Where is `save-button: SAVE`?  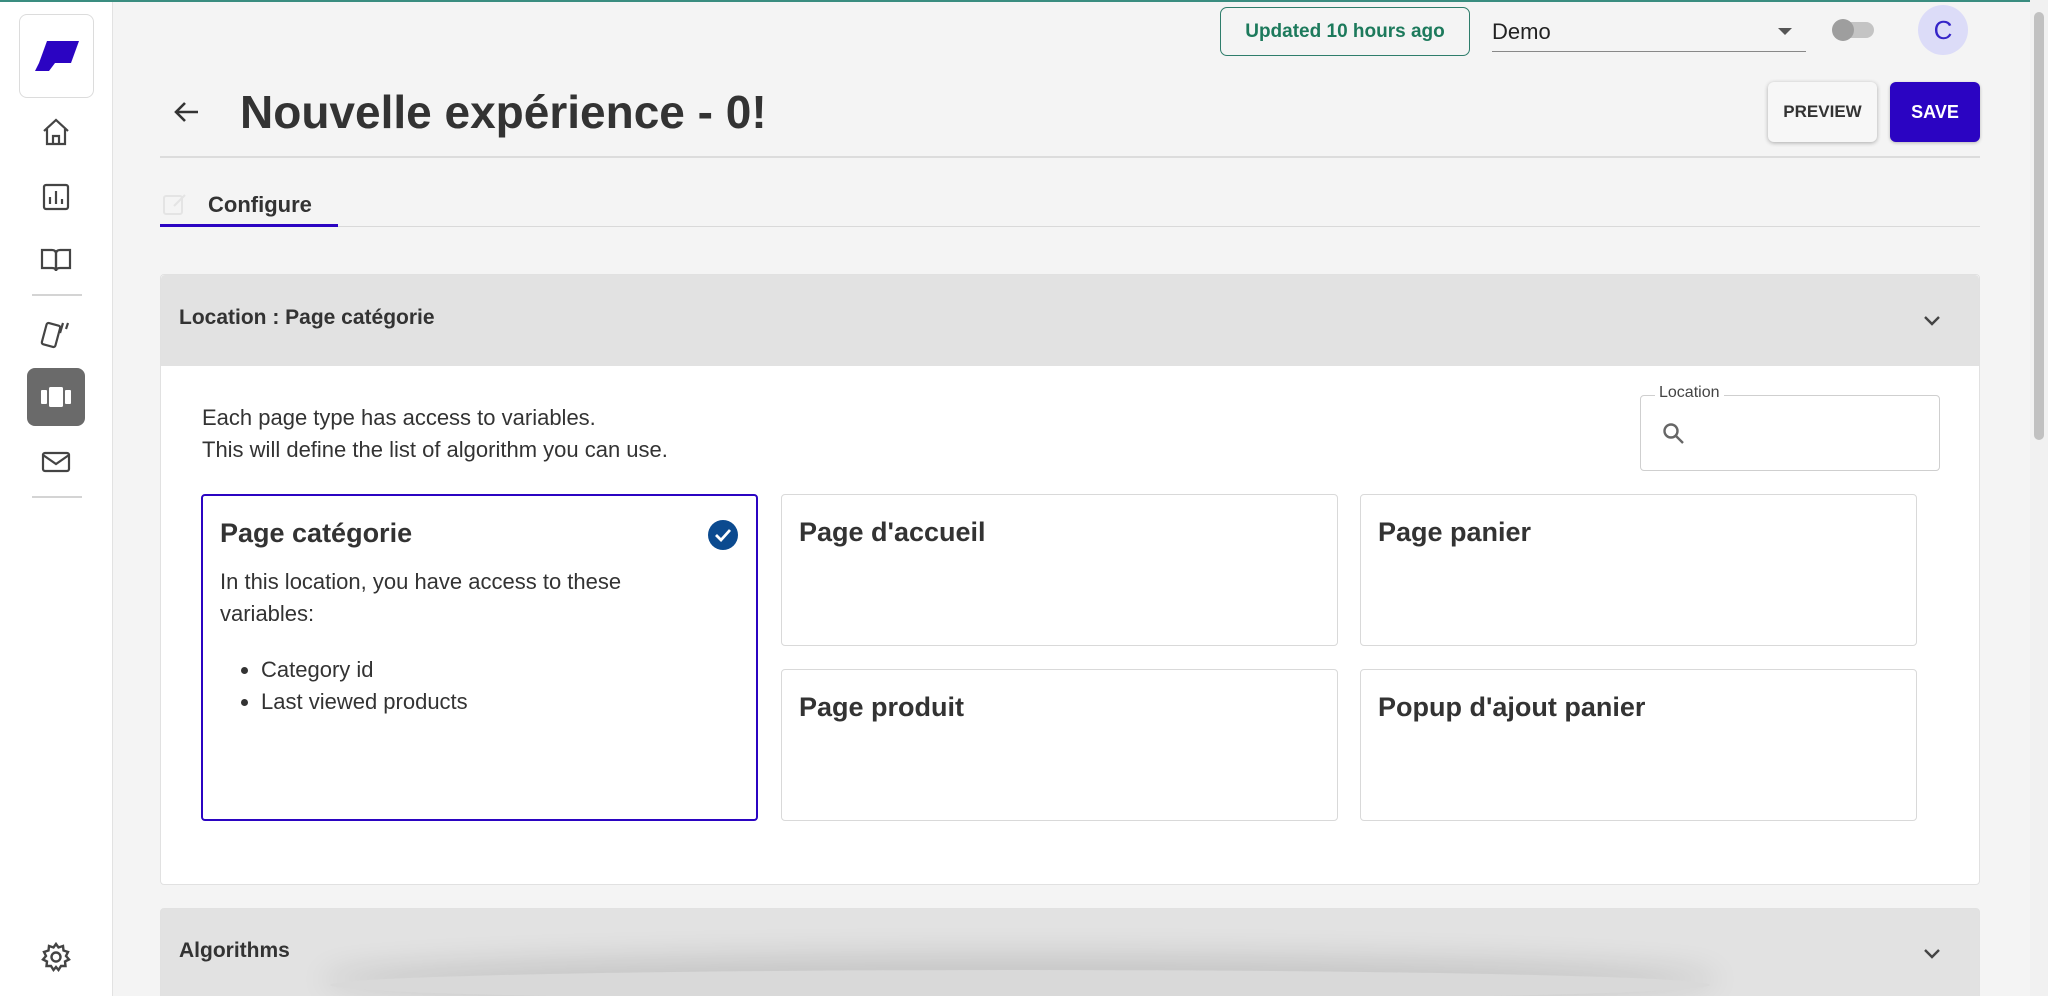
save-button: SAVE is located at coordinates (1935, 112).